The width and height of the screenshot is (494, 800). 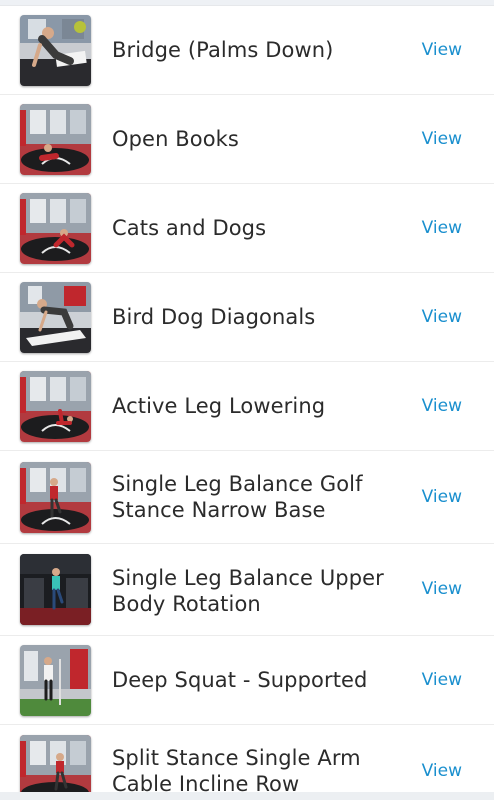 I want to click on list-item: Bird Dog Diagonals View, so click(x=247, y=317).